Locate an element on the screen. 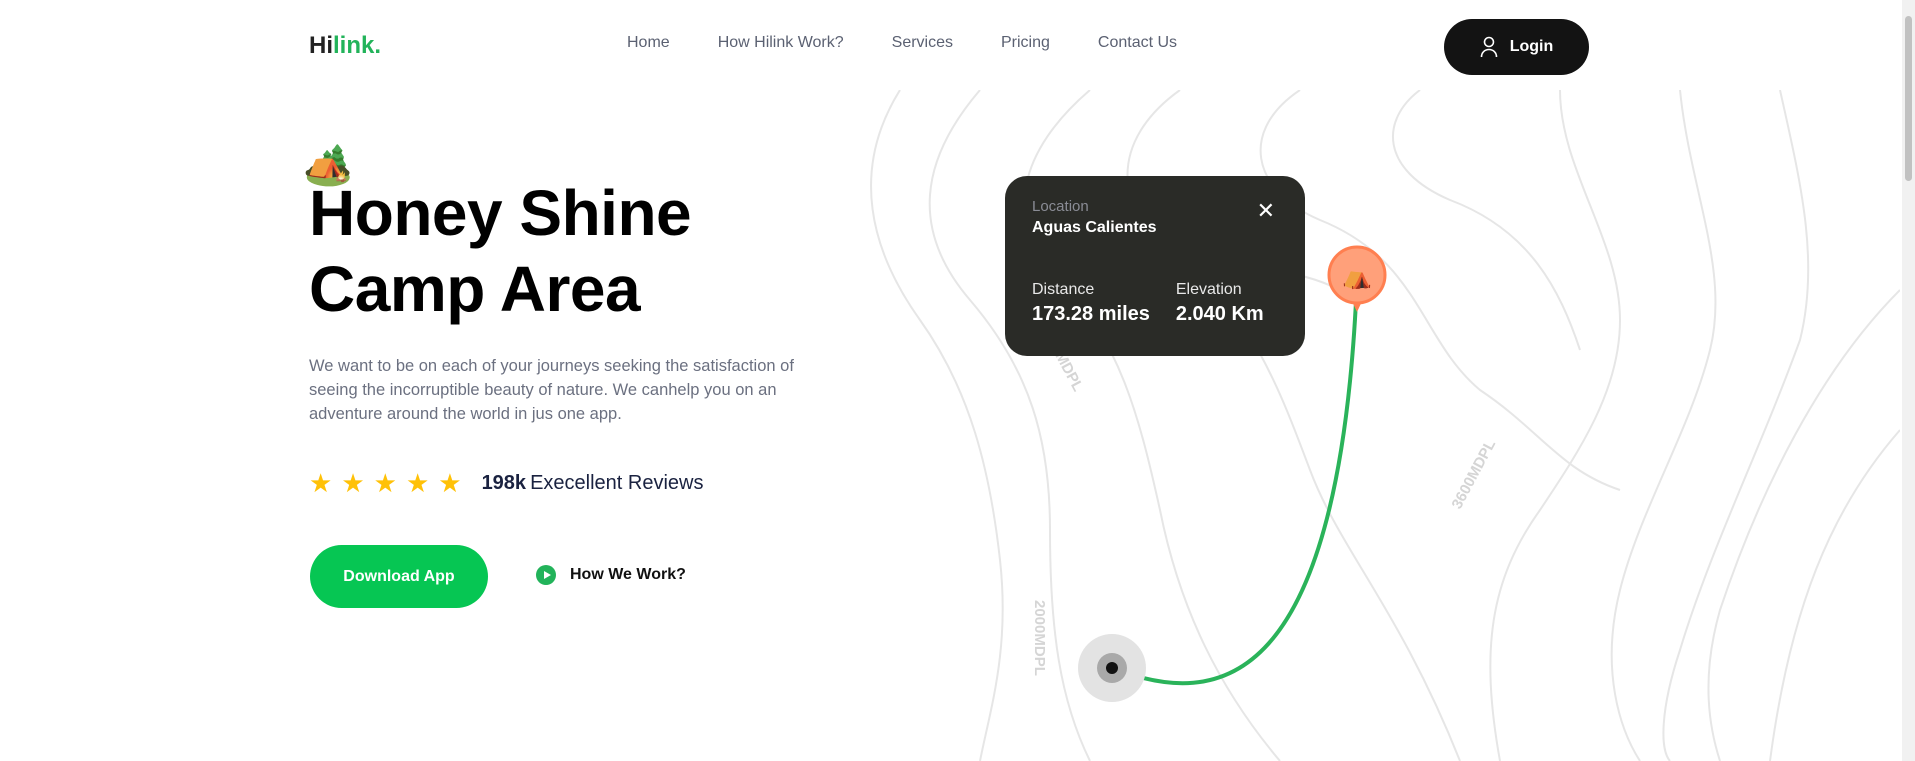  distance-label: Distance is located at coordinates (1063, 289).